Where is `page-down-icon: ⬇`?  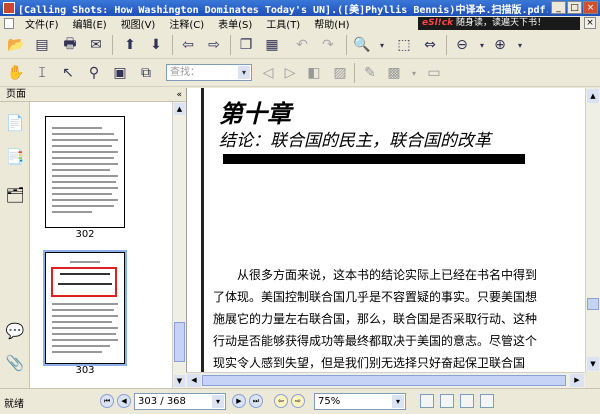
page-down-icon: ⬇ is located at coordinates (156, 45).